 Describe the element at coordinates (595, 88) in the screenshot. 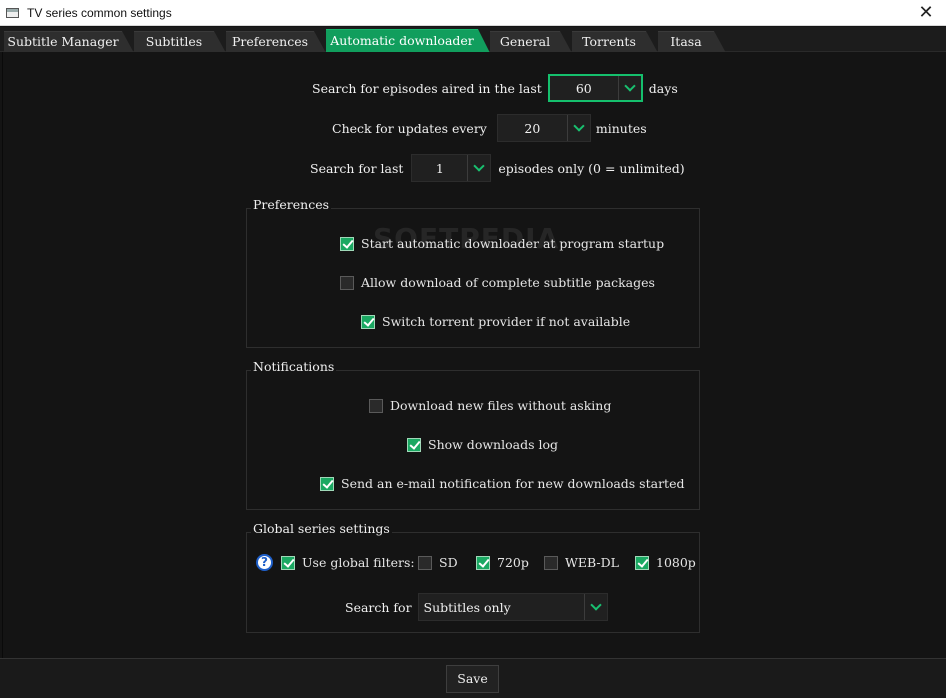

I see `aired-days-combo: 60` at that location.